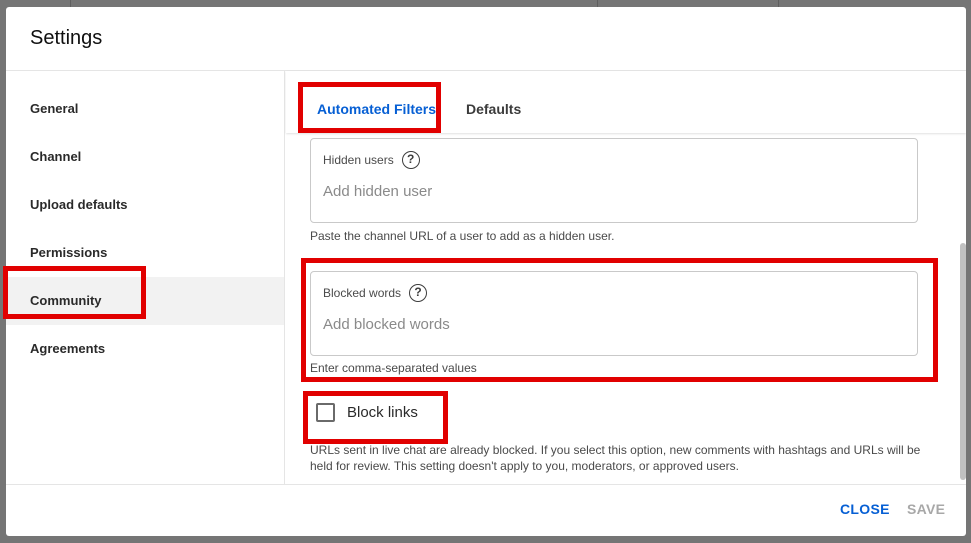 The width and height of the screenshot is (971, 543). I want to click on panel-scrollbar, so click(962, 308).